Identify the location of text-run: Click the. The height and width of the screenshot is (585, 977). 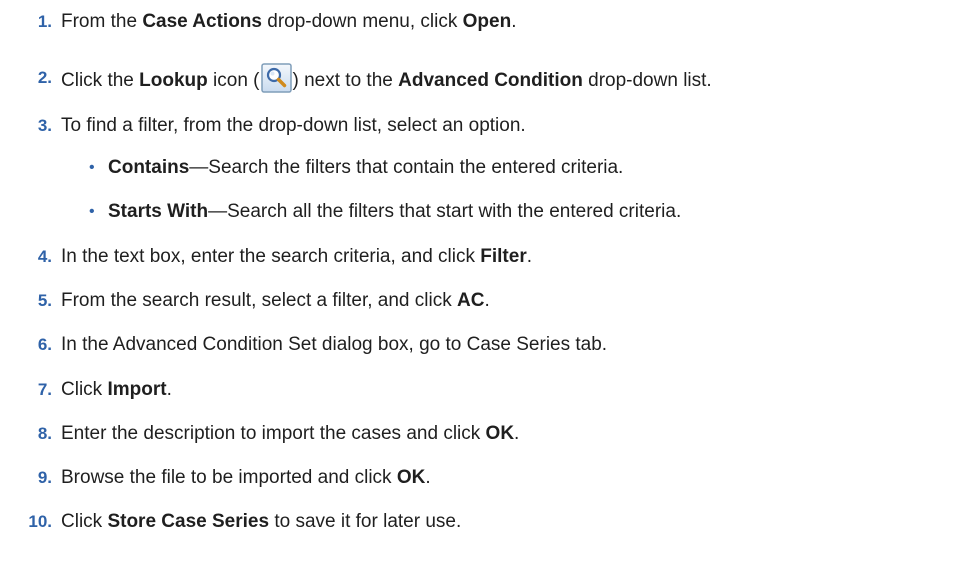
(100, 80).